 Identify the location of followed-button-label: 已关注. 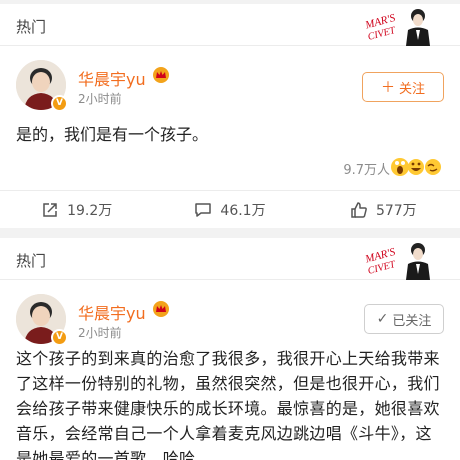
(412, 321).